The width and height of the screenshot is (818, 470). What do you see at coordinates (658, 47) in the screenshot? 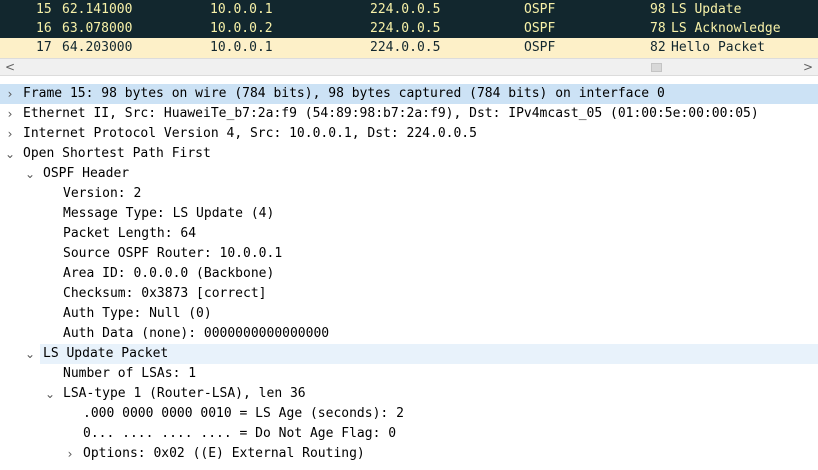
I see `packet-length: 82` at bounding box center [658, 47].